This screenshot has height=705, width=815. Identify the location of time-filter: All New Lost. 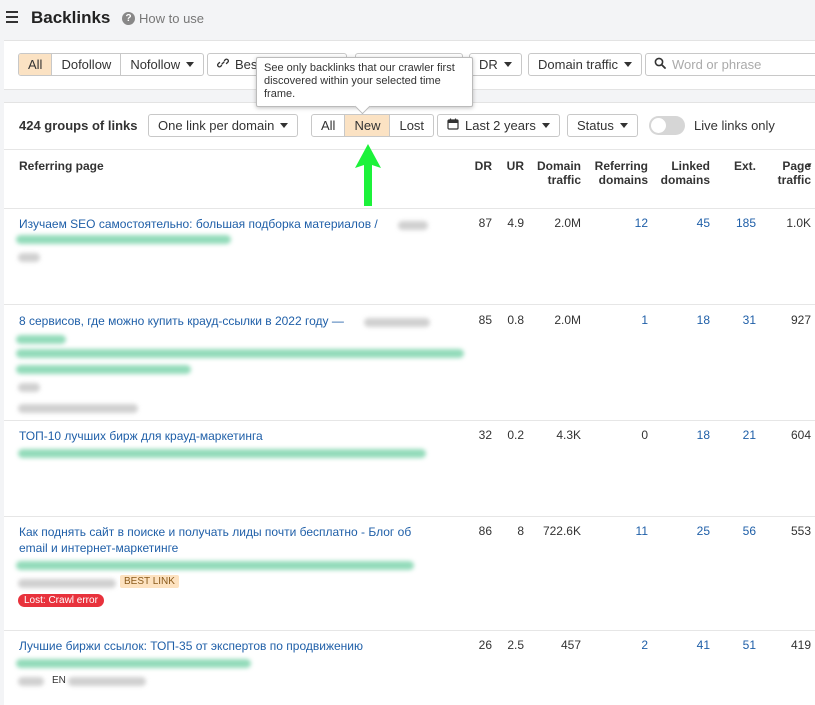
(373, 125).